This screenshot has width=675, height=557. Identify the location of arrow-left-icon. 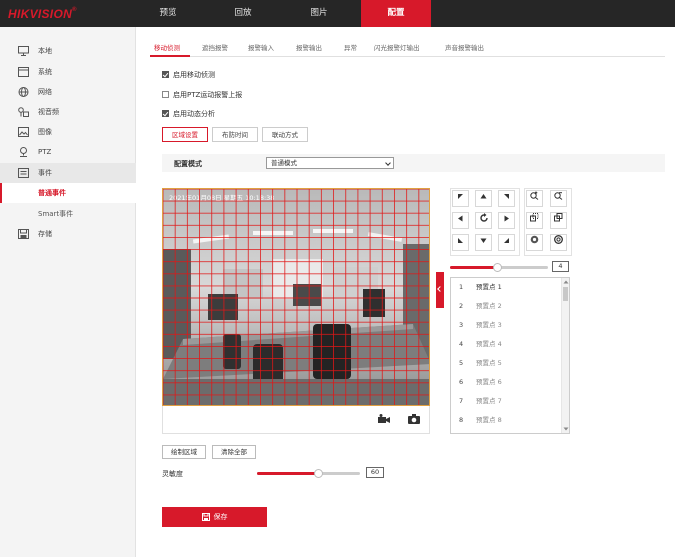
(460, 218).